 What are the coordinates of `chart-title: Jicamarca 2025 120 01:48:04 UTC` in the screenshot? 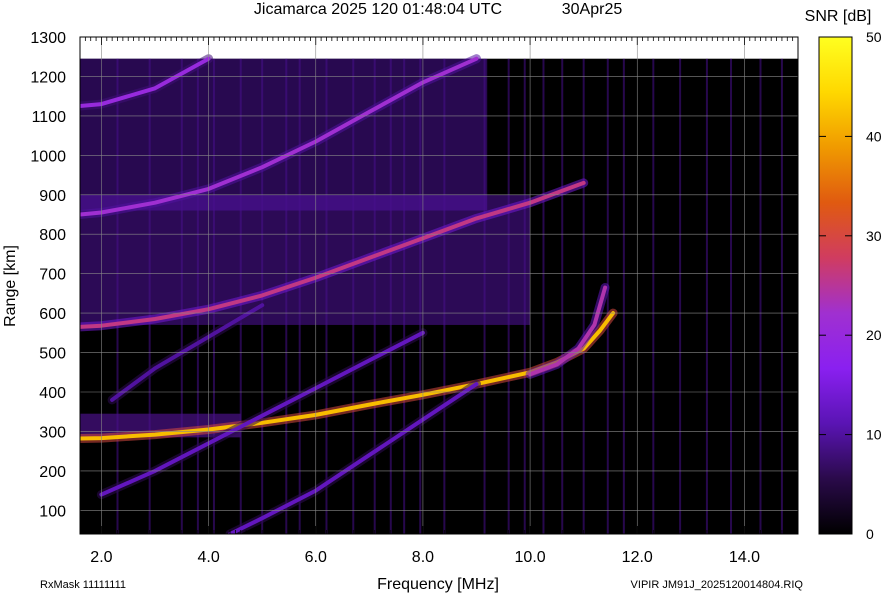 It's located at (378, 9).